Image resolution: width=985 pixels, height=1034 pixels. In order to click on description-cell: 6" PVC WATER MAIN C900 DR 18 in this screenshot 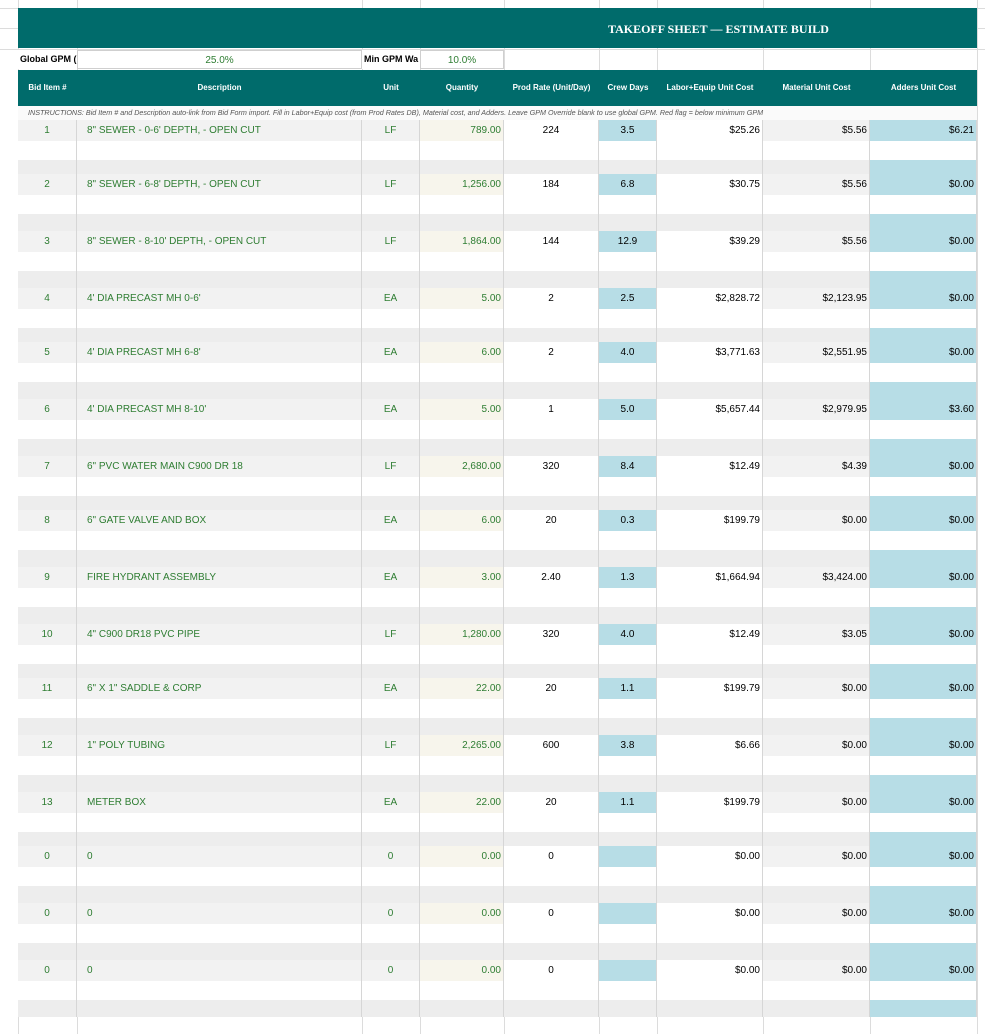, I will do `click(219, 466)`.